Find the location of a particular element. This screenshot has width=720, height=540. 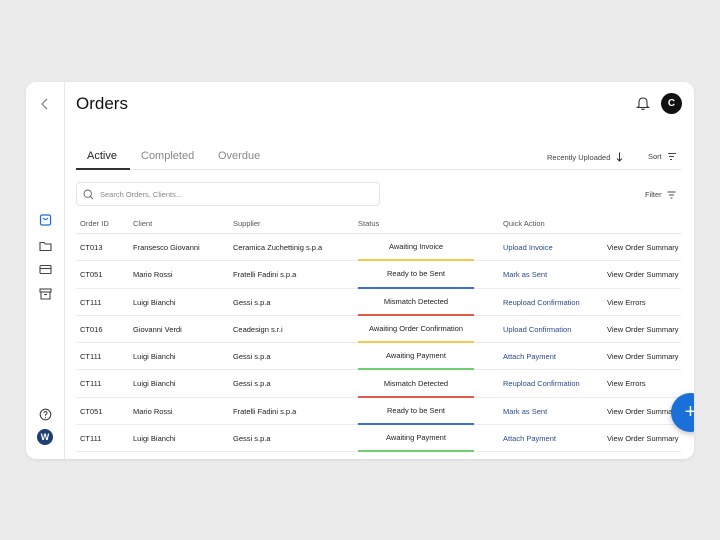

header-quick-action: Quick Action is located at coordinates (524, 223).